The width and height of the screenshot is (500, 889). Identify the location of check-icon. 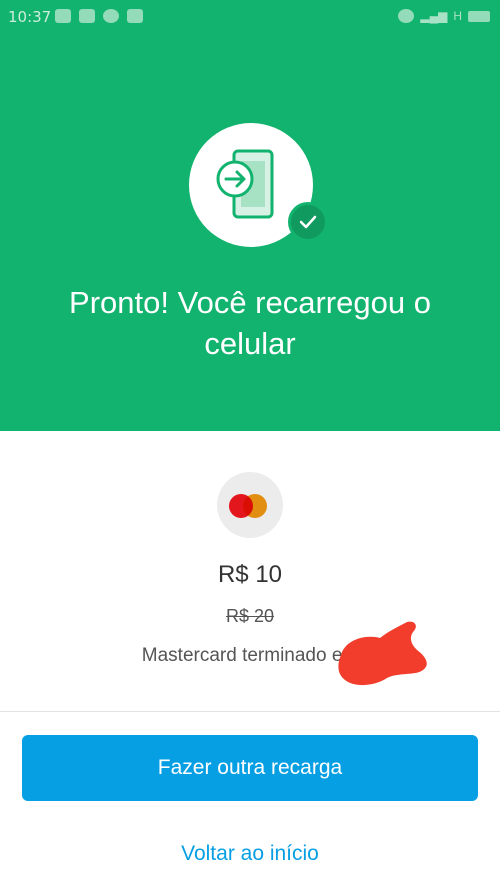
(308, 222).